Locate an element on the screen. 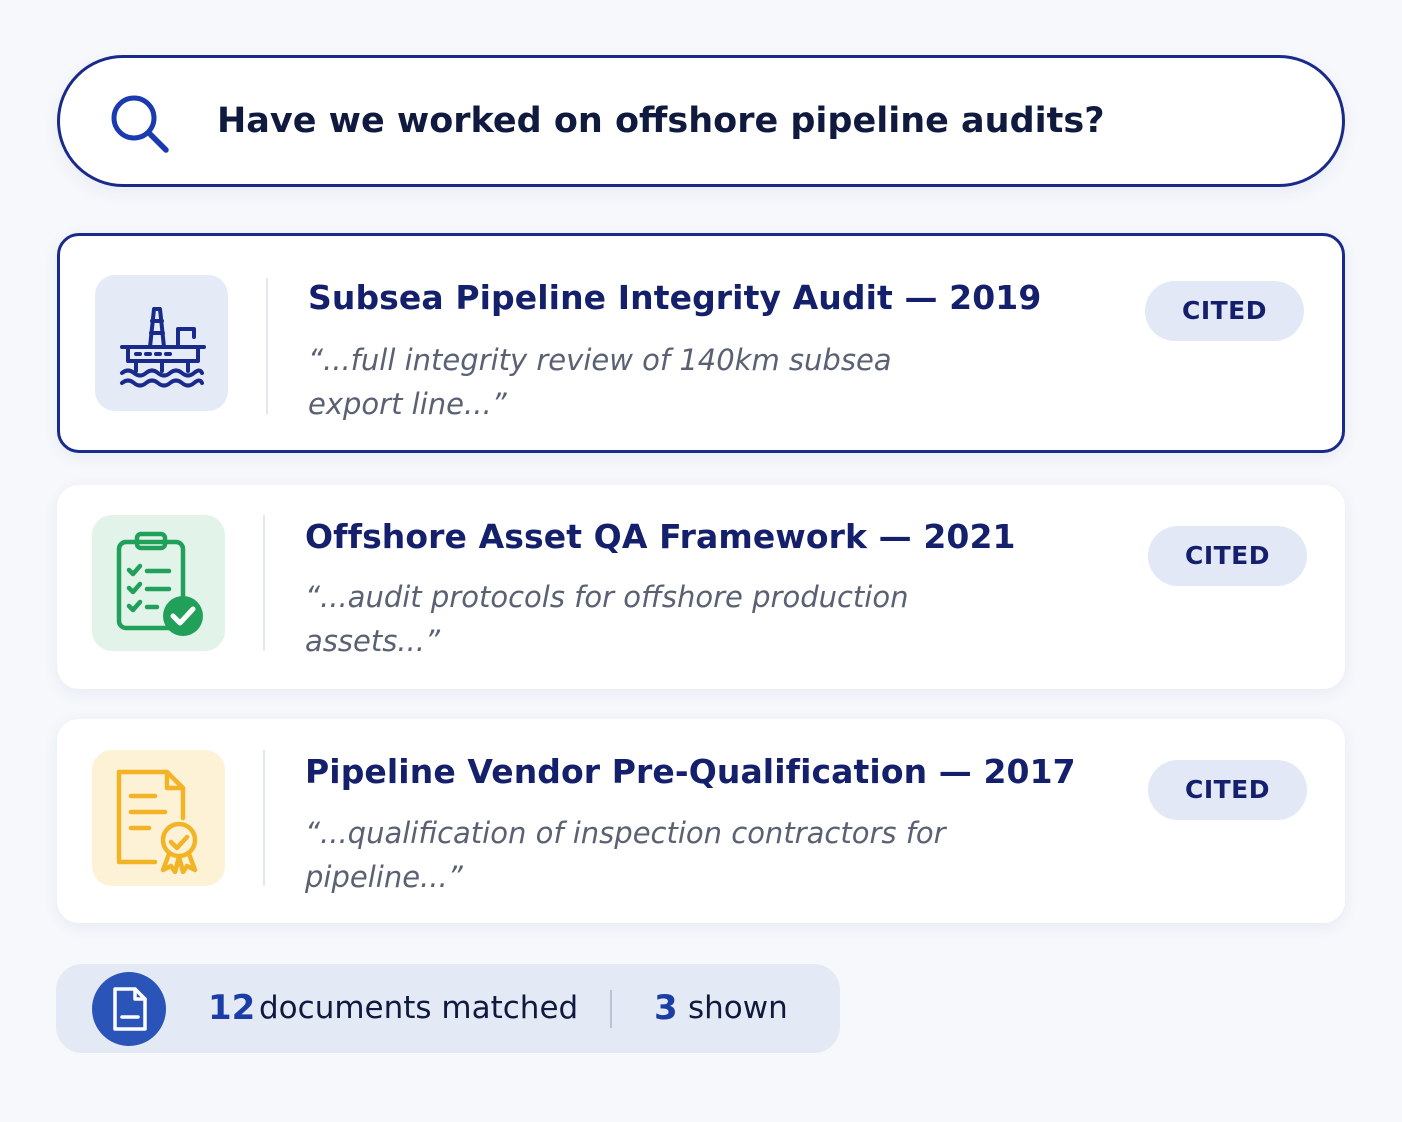 This screenshot has height=1122, width=1402. result-title: Subsea Pipeline Integrity Audit — 2019 is located at coordinates (674, 297).